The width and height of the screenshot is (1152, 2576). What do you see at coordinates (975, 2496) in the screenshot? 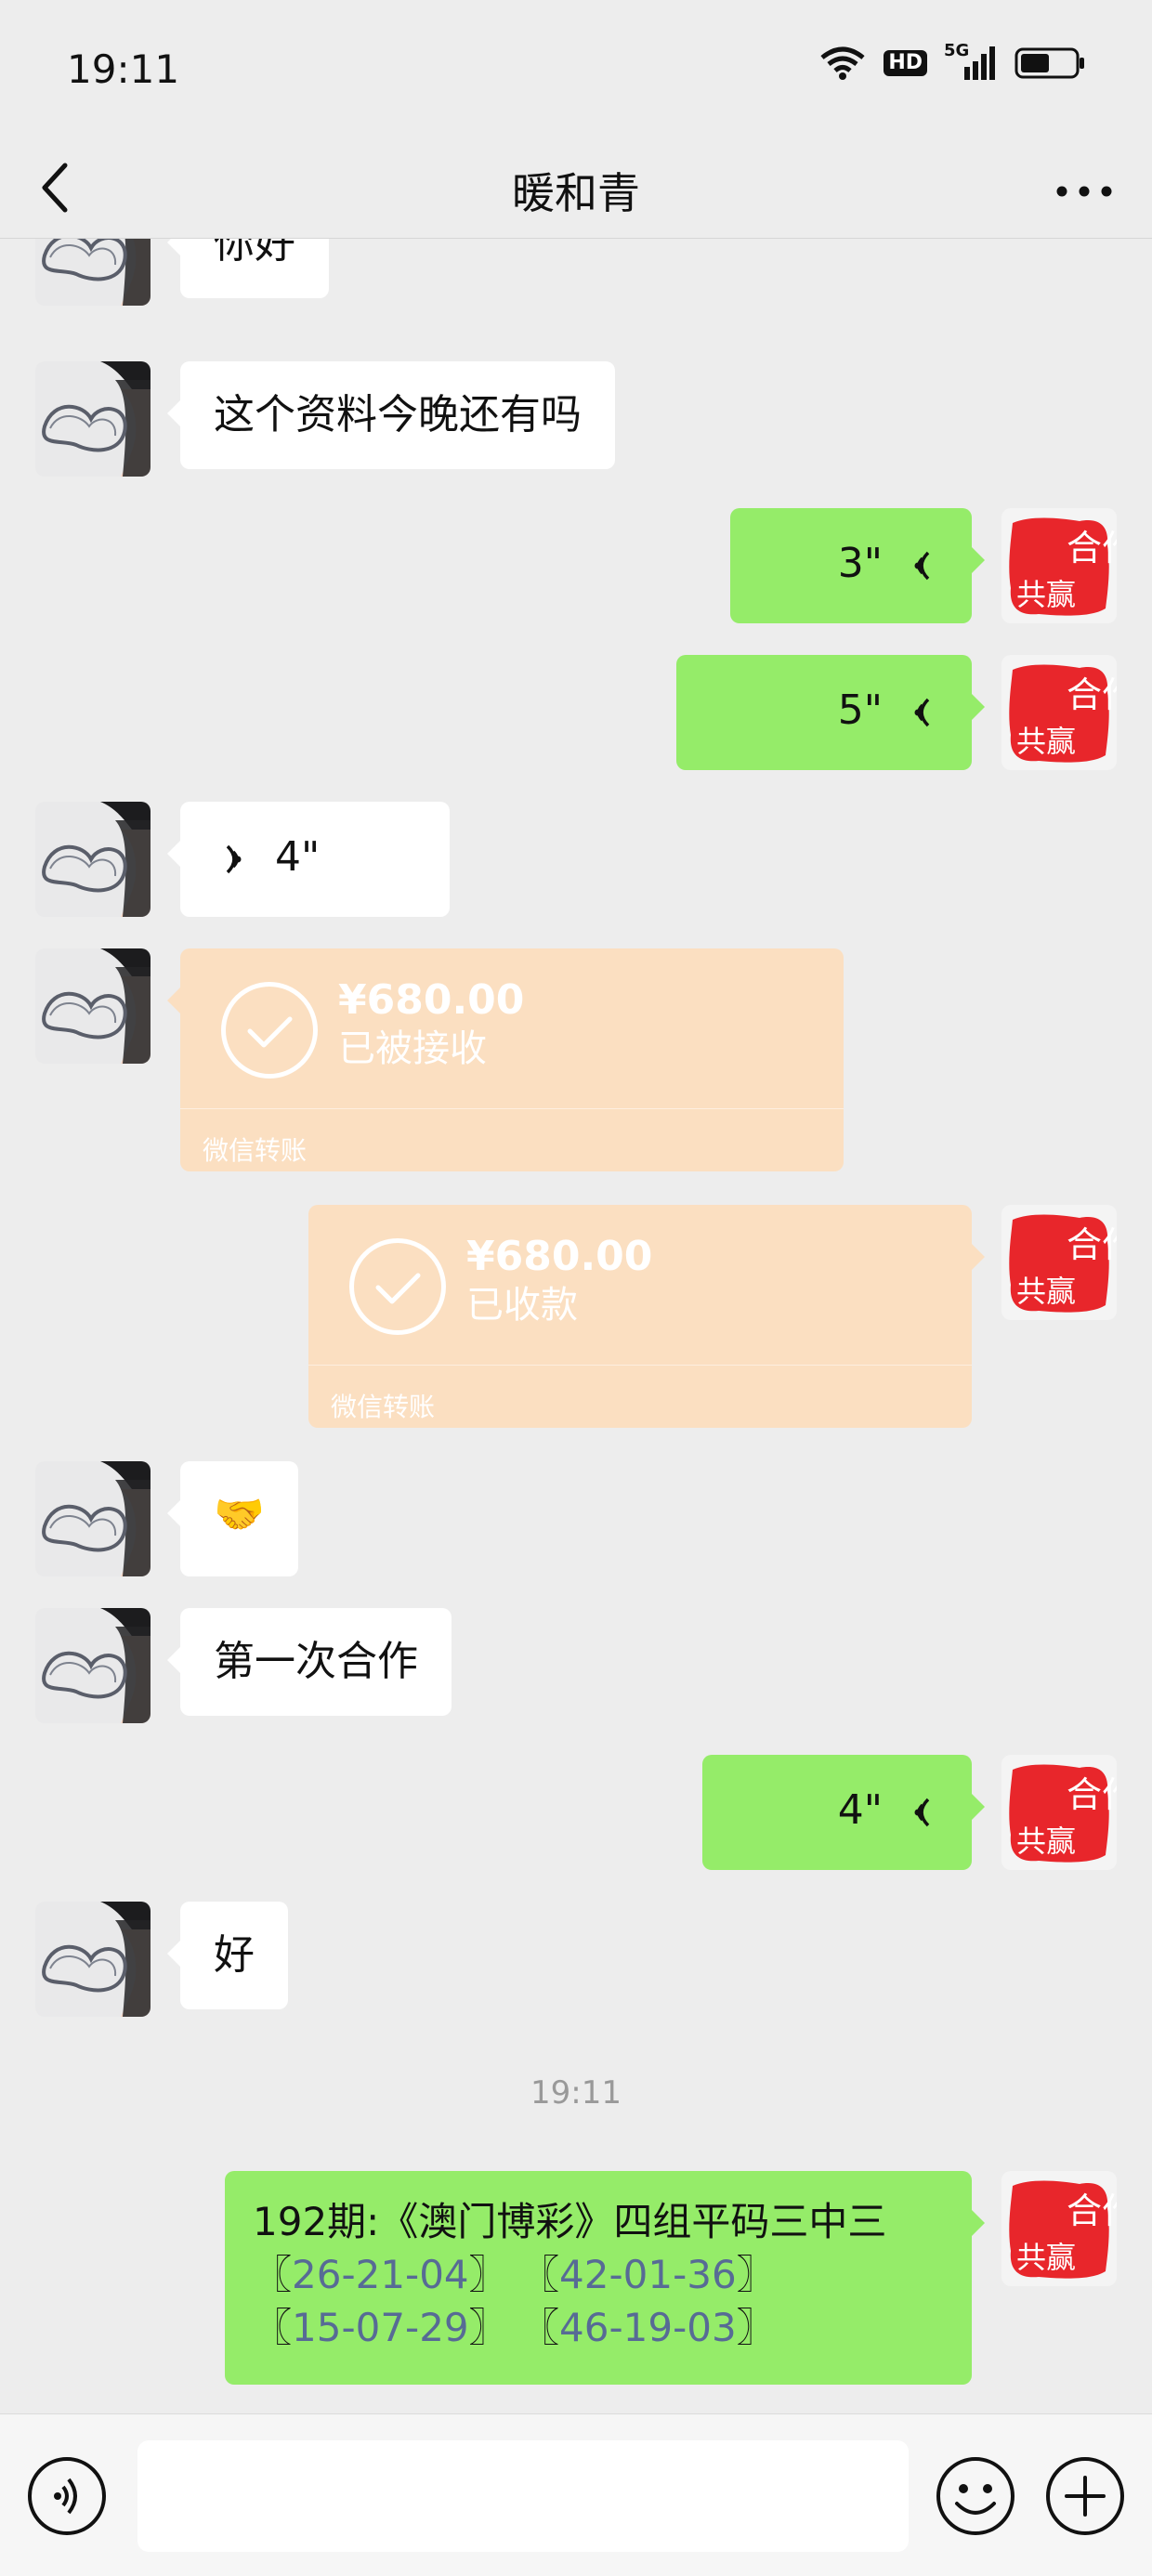
I see `emoji-icon` at bounding box center [975, 2496].